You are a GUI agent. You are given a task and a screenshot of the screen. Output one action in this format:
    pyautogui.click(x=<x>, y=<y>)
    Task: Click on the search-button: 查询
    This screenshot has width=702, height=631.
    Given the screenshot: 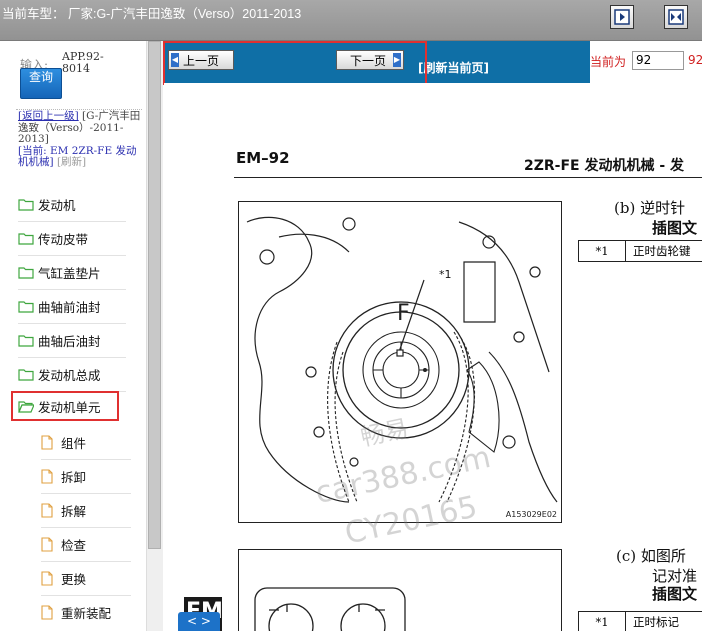 What is the action you would take?
    pyautogui.click(x=41, y=83)
    